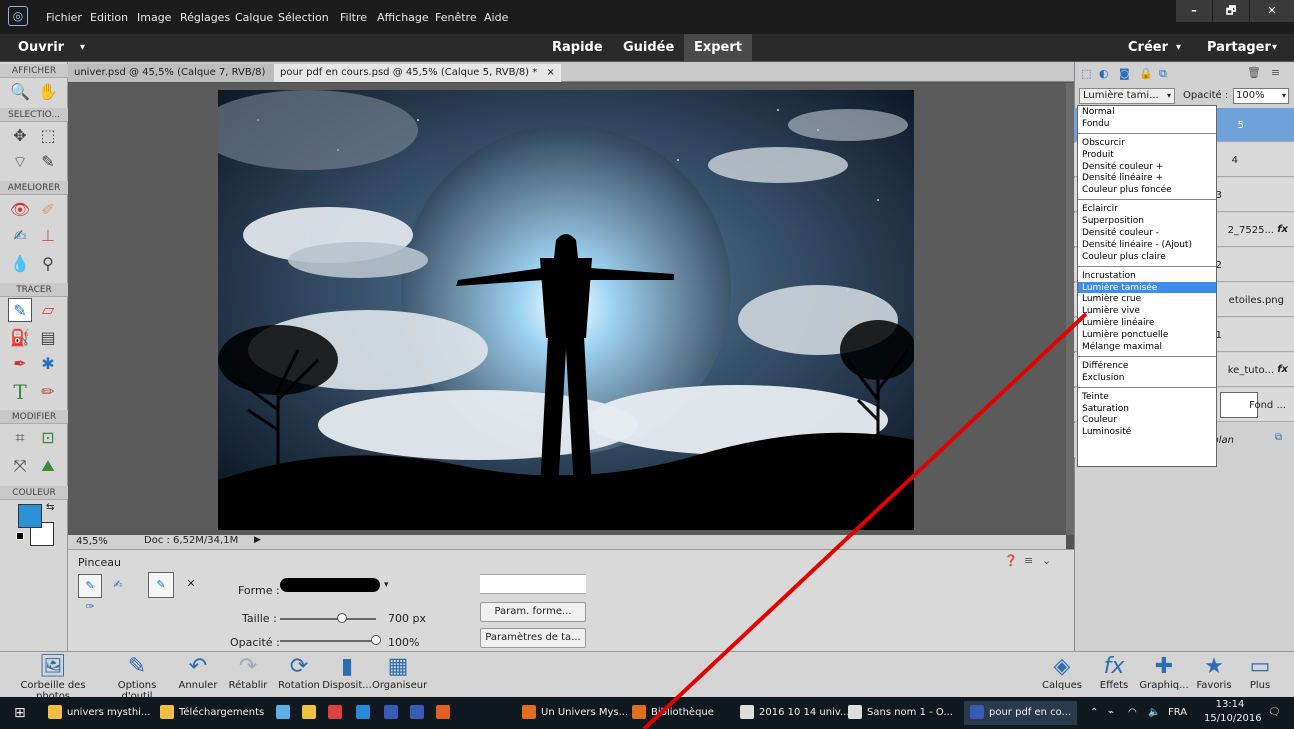 Image resolution: width=1294 pixels, height=729 pixels. Describe the element at coordinates (48, 162) in the screenshot. I see `quick-selection-icon: ✎` at that location.